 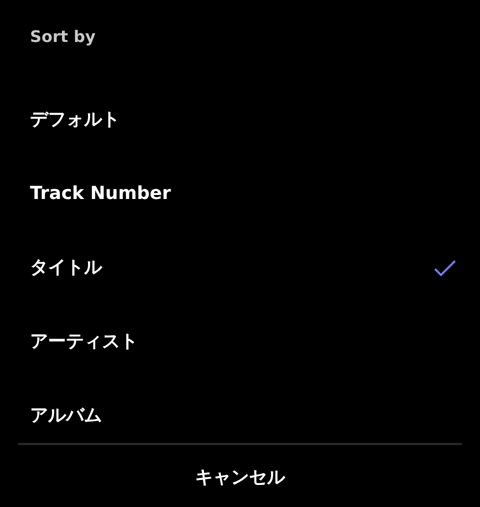 What do you see at coordinates (240, 342) in the screenshot?
I see `sort-option: アーティスト` at bounding box center [240, 342].